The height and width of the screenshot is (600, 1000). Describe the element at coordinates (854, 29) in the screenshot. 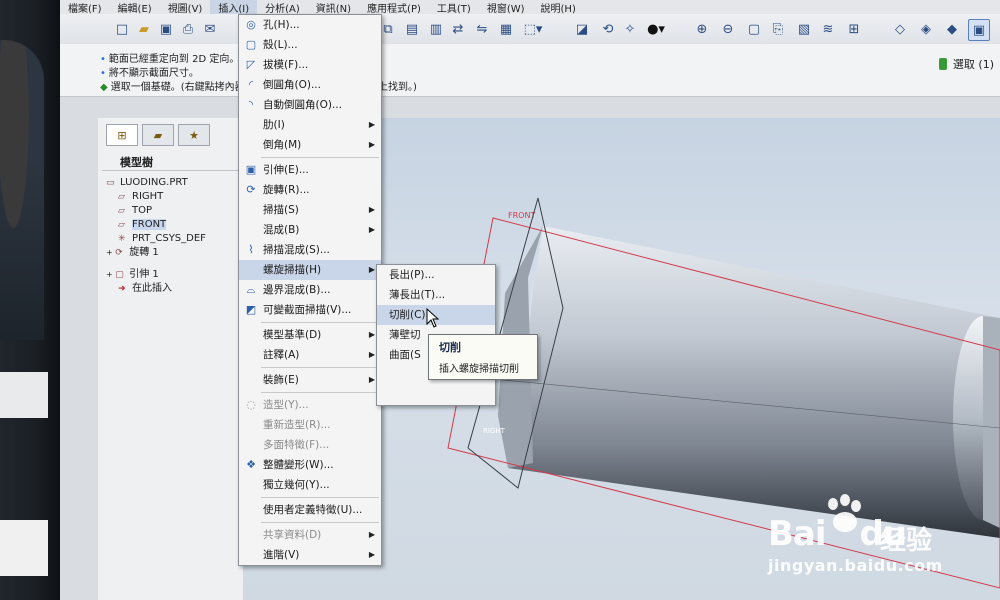

I see `view-manager-icon: ⊞` at that location.